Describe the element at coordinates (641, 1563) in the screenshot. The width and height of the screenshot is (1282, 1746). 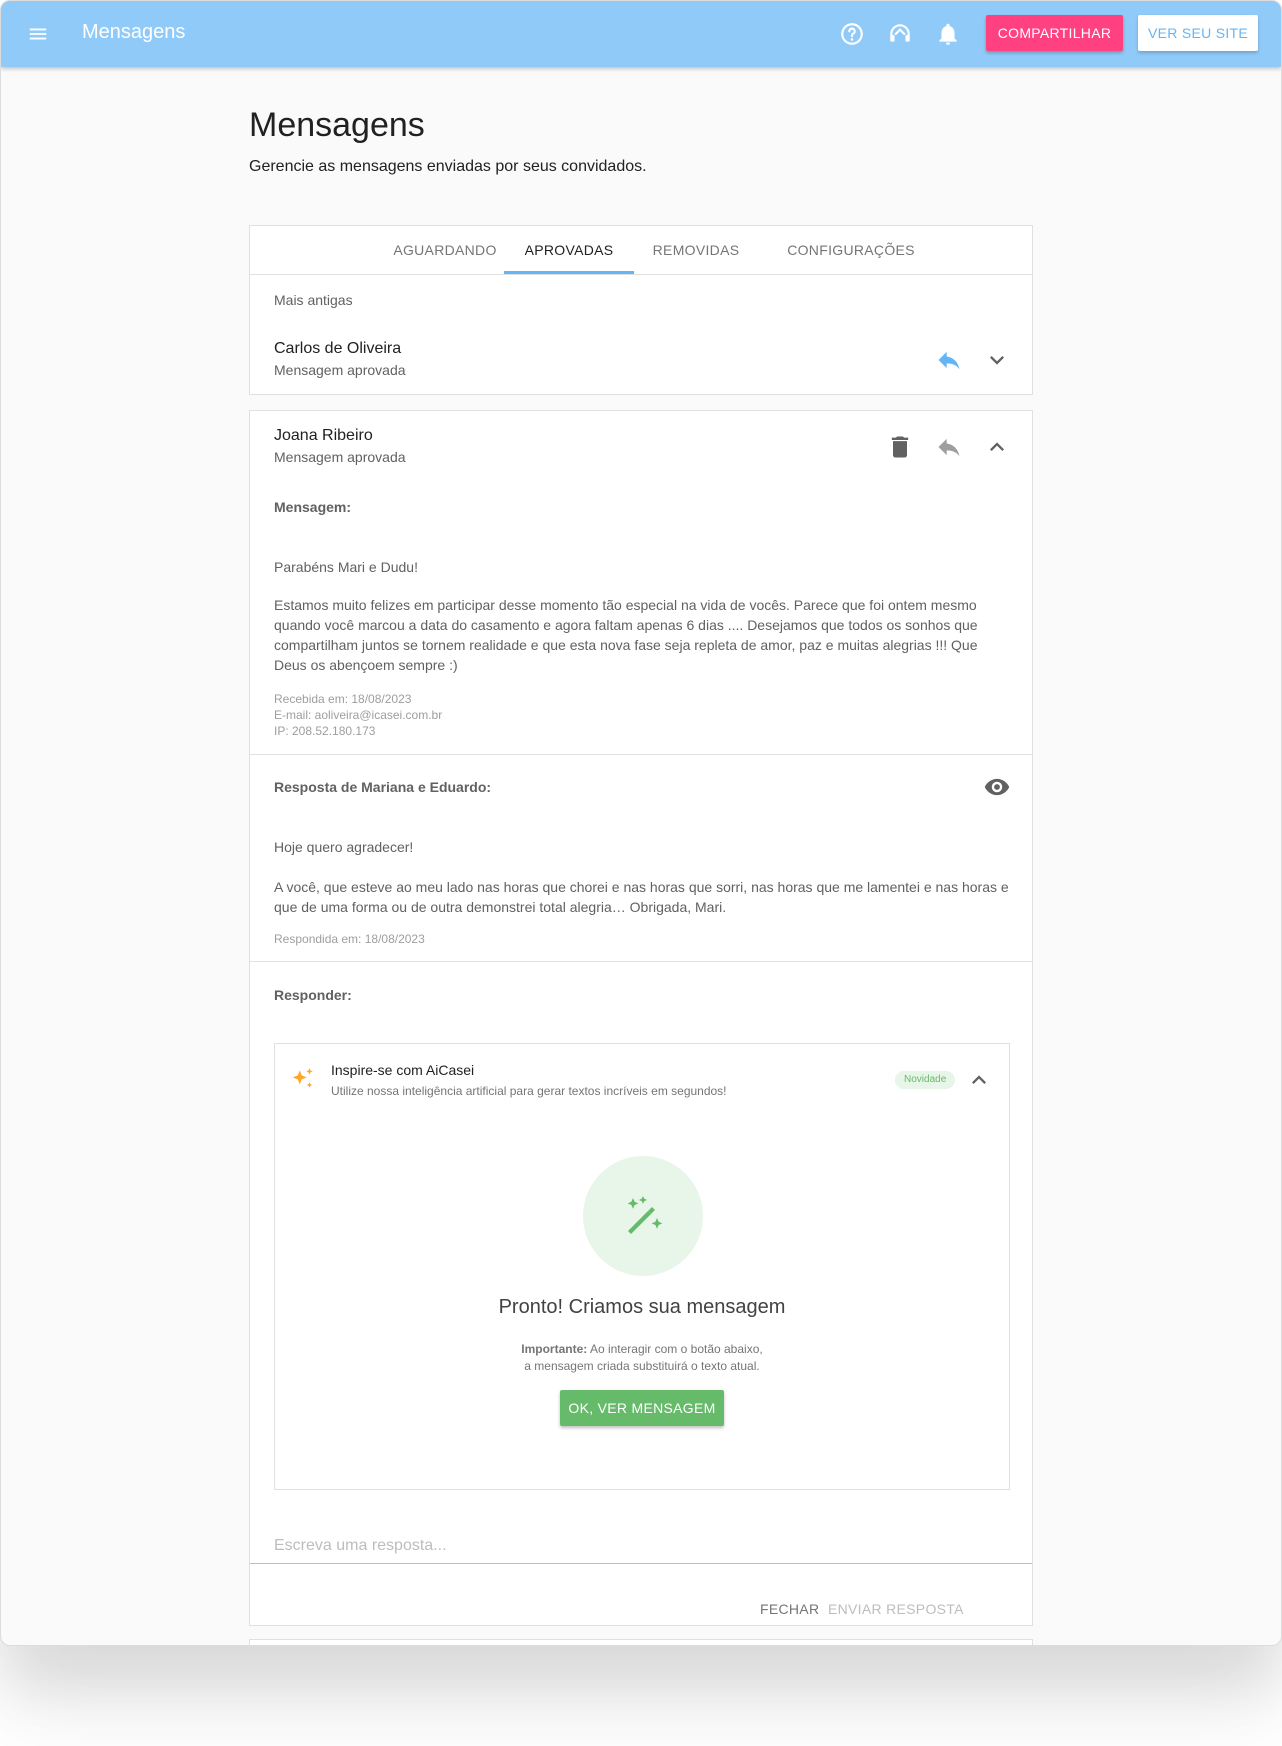
I see `input-underline` at that location.